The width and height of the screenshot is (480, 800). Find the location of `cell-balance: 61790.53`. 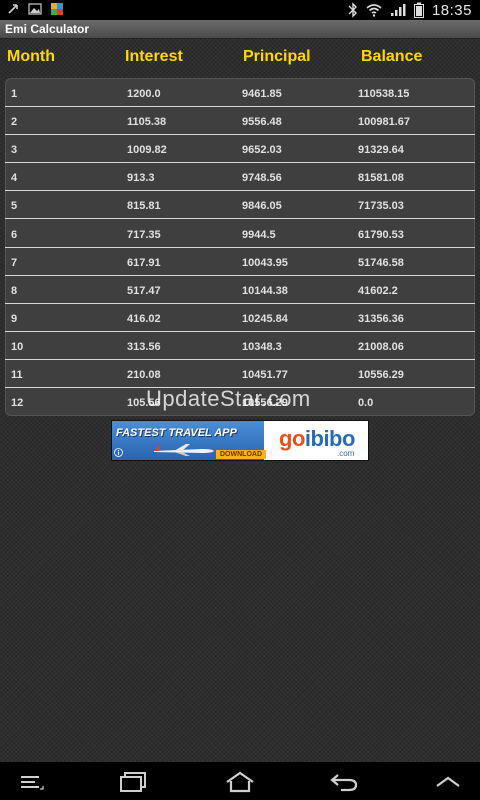

cell-balance: 61790.53 is located at coordinates (381, 234).